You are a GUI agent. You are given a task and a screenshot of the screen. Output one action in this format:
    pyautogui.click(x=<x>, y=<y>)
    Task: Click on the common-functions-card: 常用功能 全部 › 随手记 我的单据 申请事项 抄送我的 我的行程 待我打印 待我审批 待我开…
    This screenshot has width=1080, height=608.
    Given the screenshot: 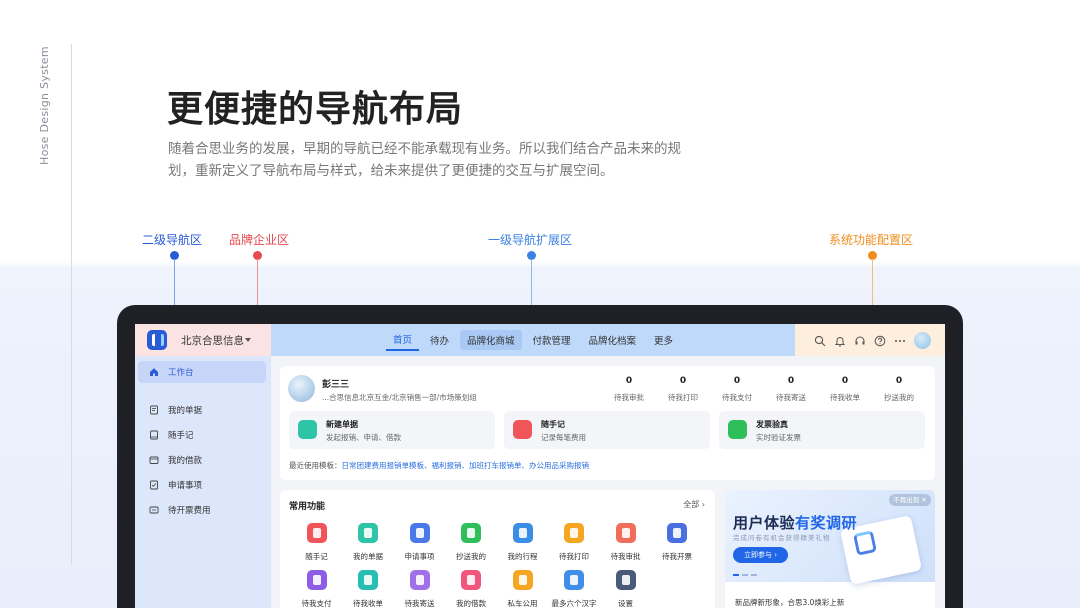 What is the action you would take?
    pyautogui.click(x=497, y=549)
    